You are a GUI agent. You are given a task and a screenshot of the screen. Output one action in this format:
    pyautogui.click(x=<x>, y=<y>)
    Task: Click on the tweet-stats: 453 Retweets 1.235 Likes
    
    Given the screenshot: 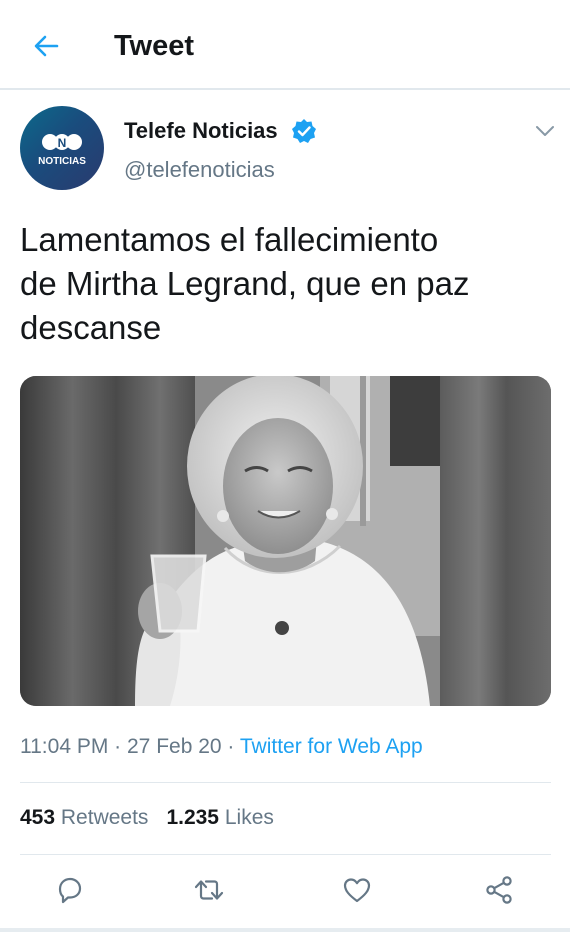 What is the action you would take?
    pyautogui.click(x=147, y=818)
    